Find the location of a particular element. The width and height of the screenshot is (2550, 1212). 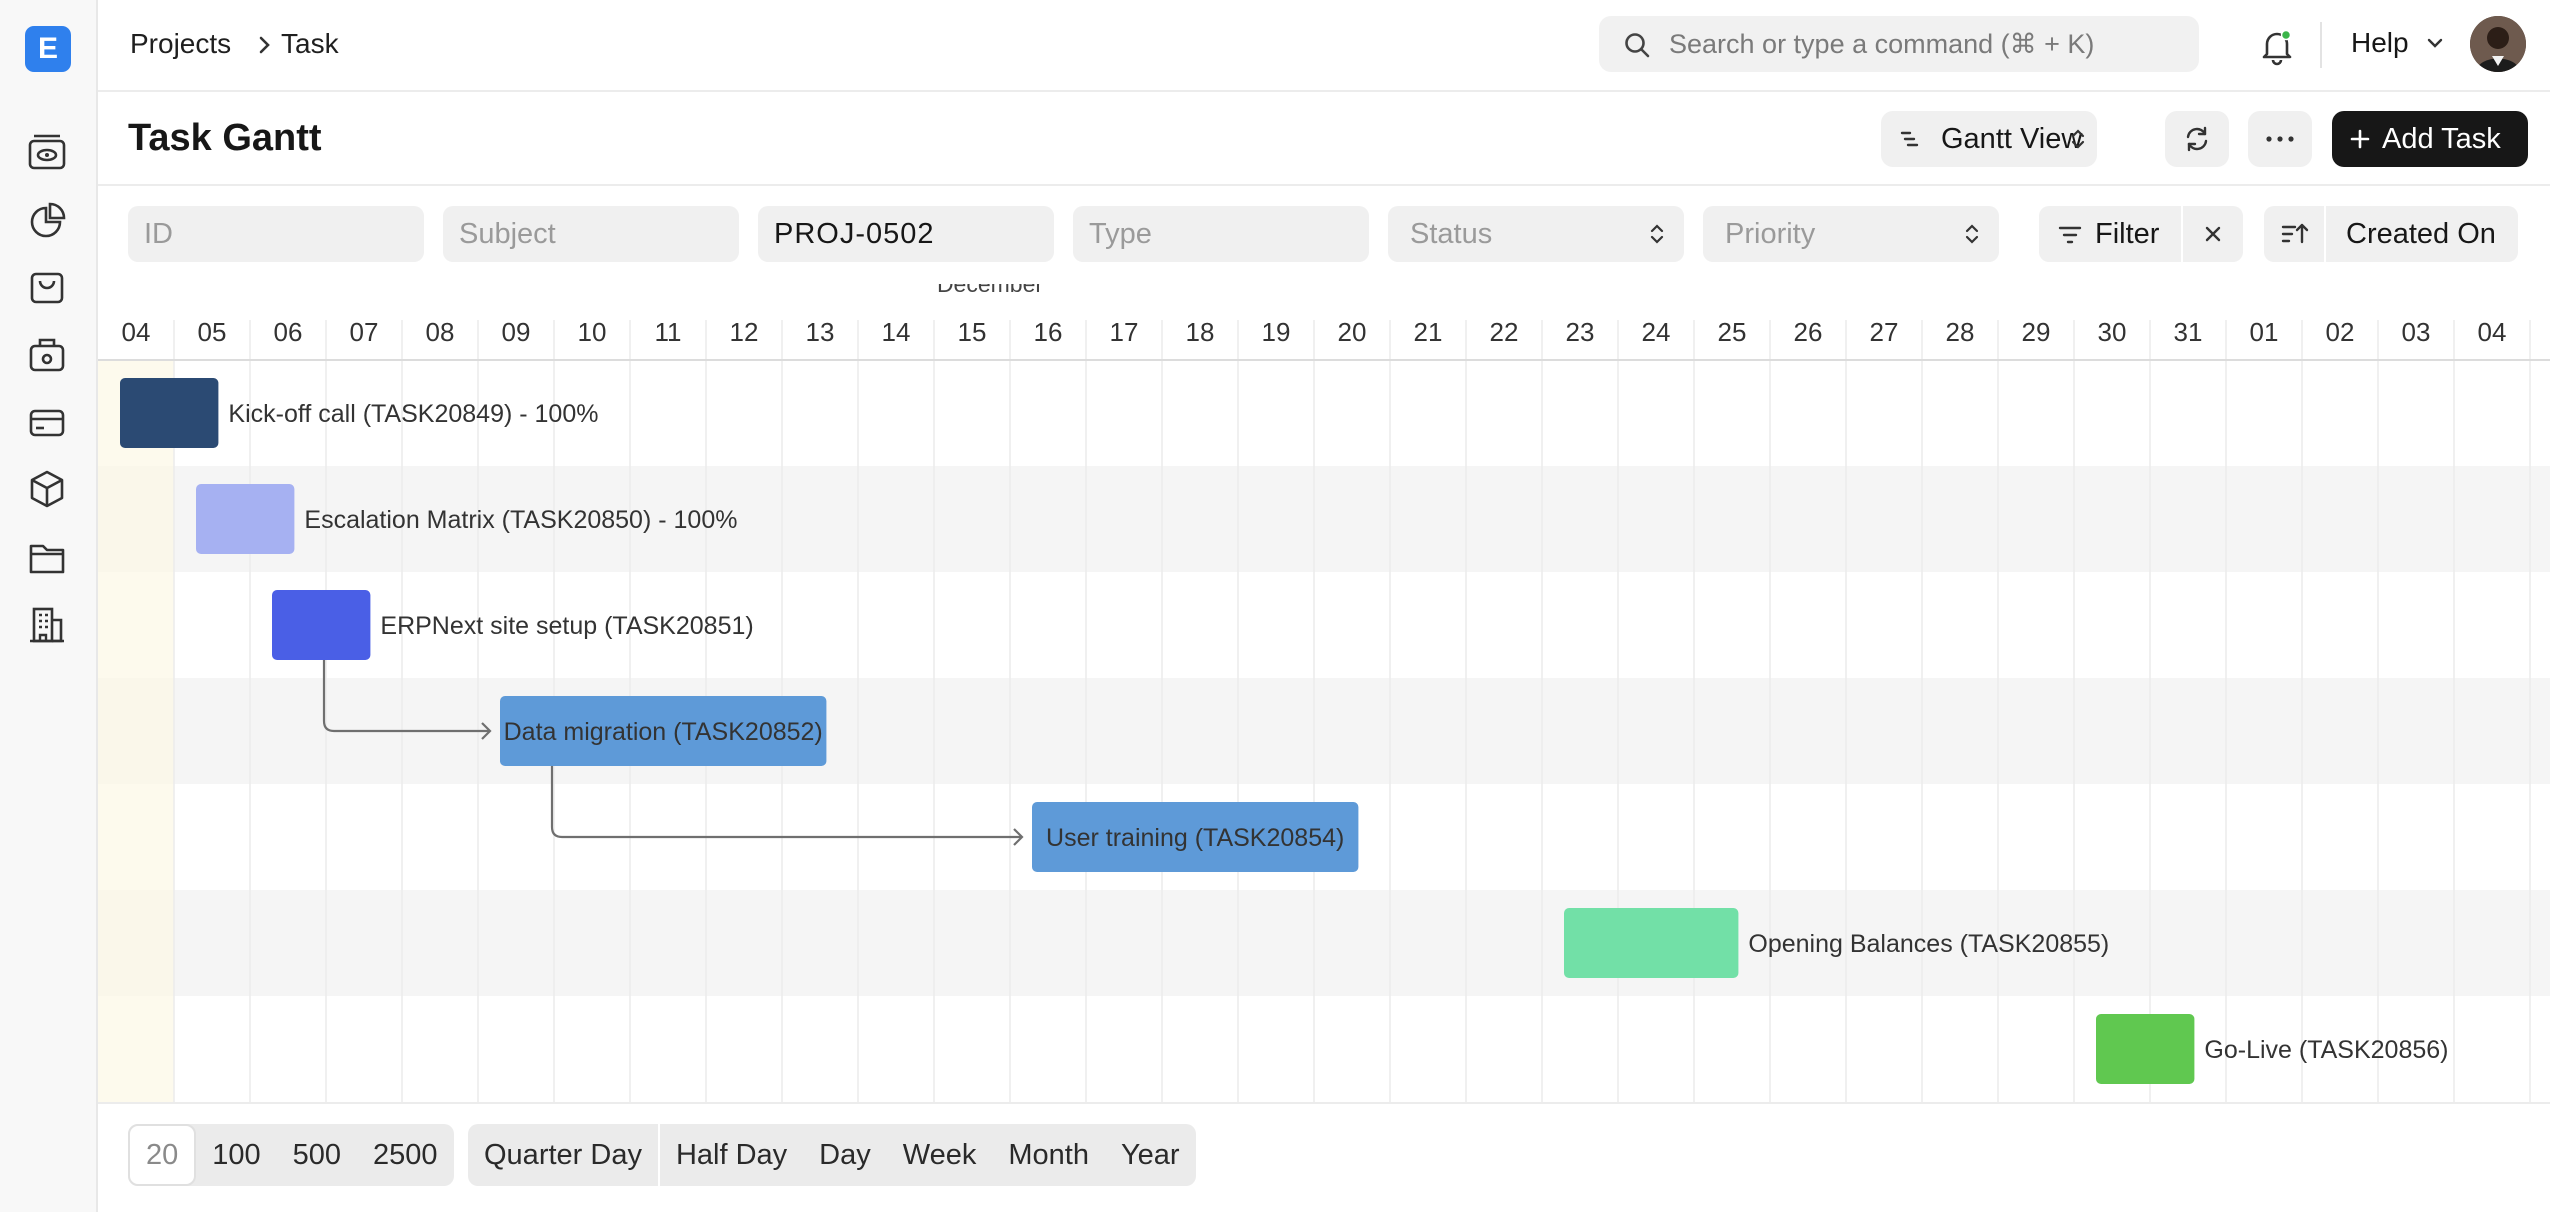

view-mode-option: Year is located at coordinates (1150, 1155).